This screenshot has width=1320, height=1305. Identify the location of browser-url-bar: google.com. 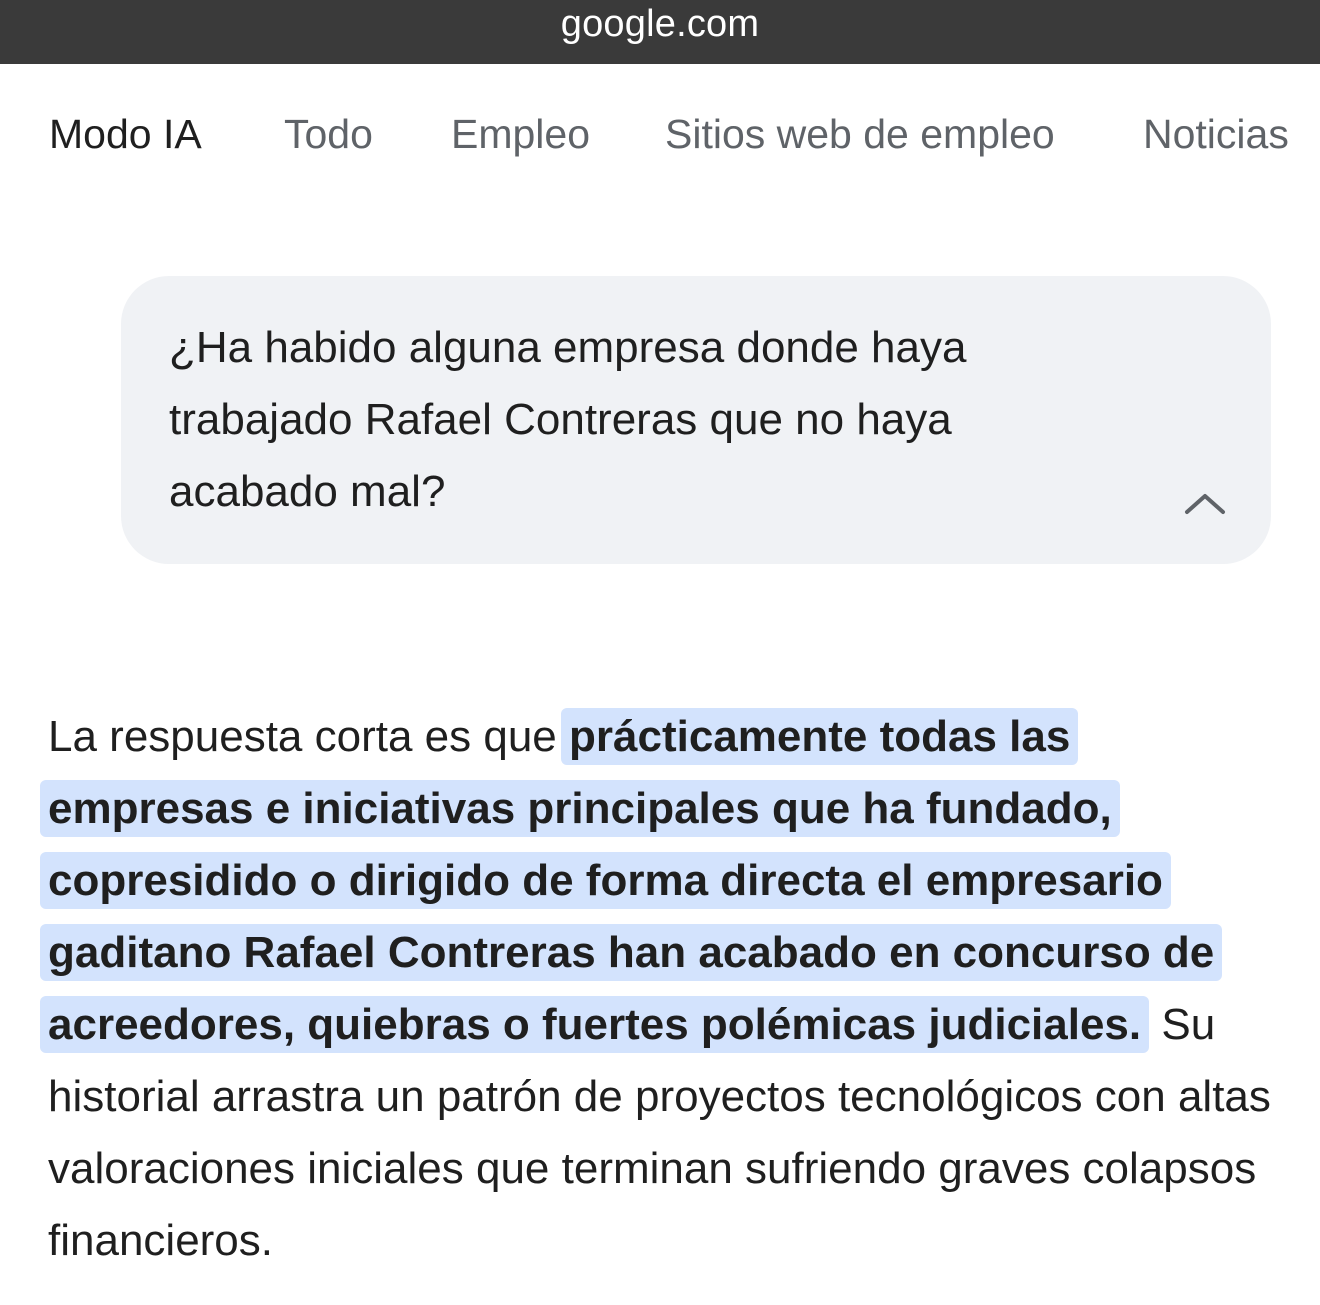
(660, 32).